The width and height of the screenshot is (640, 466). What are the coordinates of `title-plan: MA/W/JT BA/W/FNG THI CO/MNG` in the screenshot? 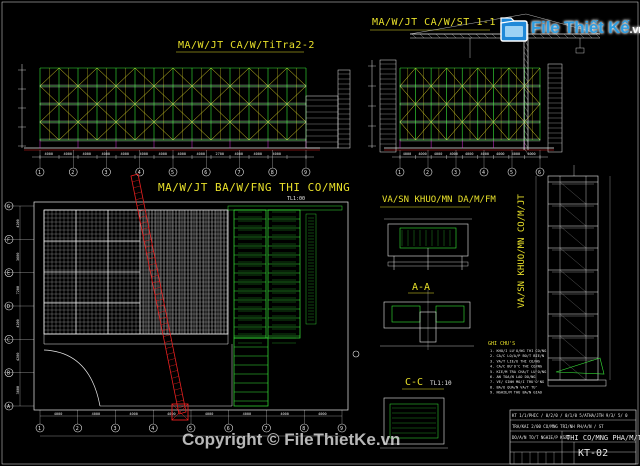 It's located at (254, 187).